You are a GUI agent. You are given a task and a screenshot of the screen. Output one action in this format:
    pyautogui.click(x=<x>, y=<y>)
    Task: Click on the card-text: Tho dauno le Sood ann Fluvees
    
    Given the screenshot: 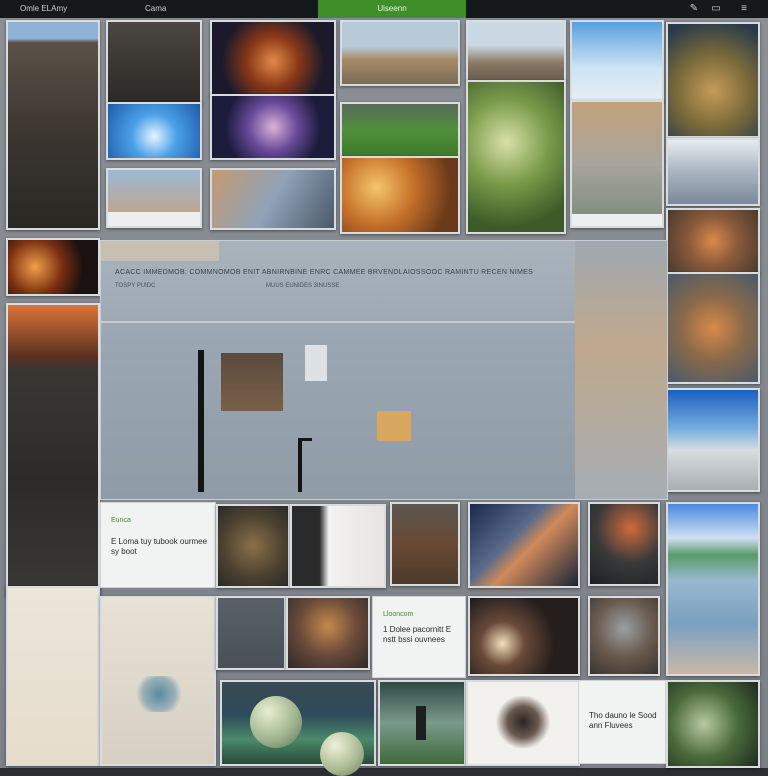 What is the action you would take?
    pyautogui.click(x=623, y=720)
    